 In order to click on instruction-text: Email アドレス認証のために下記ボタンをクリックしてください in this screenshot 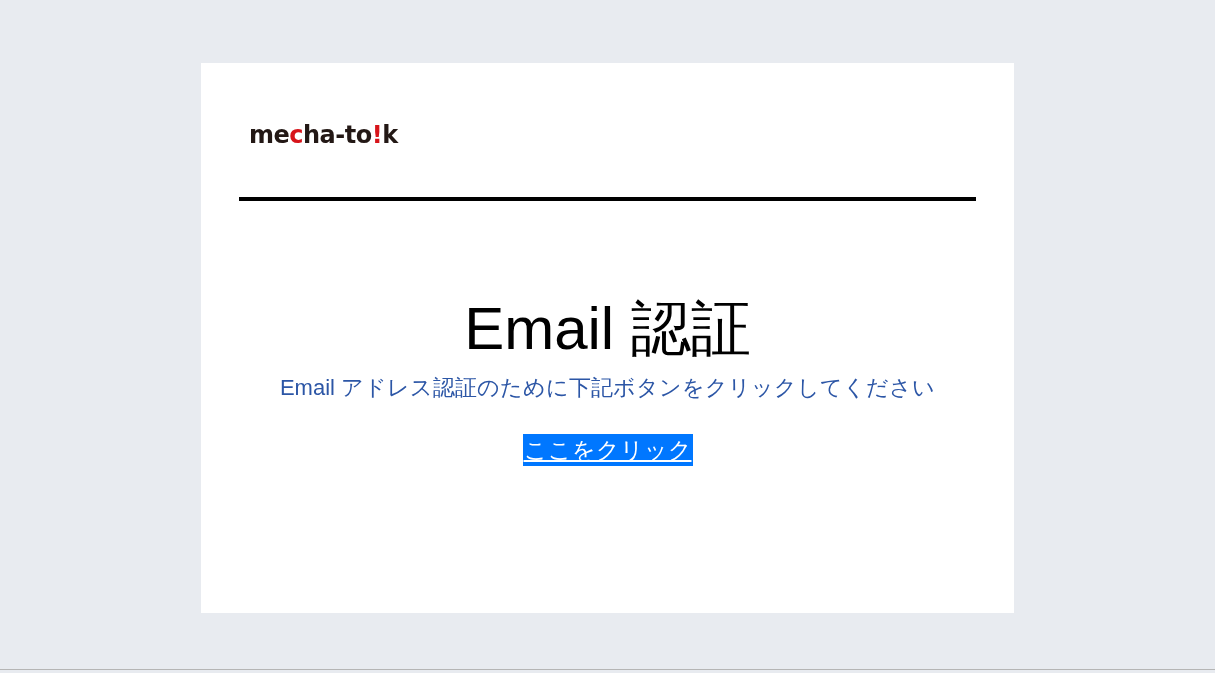, I will do `click(607, 388)`.